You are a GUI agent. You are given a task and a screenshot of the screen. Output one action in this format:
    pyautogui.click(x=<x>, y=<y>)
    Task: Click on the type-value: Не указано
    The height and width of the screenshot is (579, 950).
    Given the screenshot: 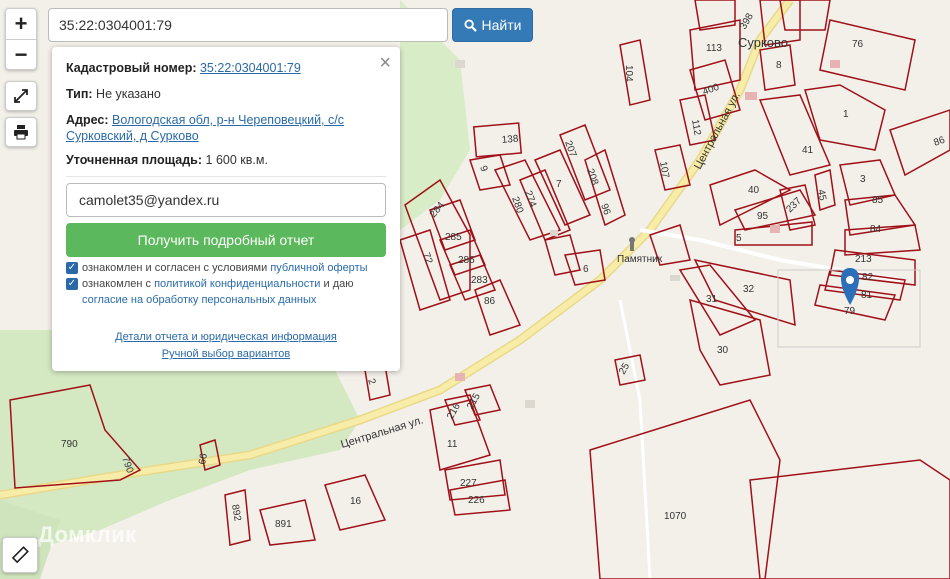 What is the action you would take?
    pyautogui.click(x=128, y=94)
    